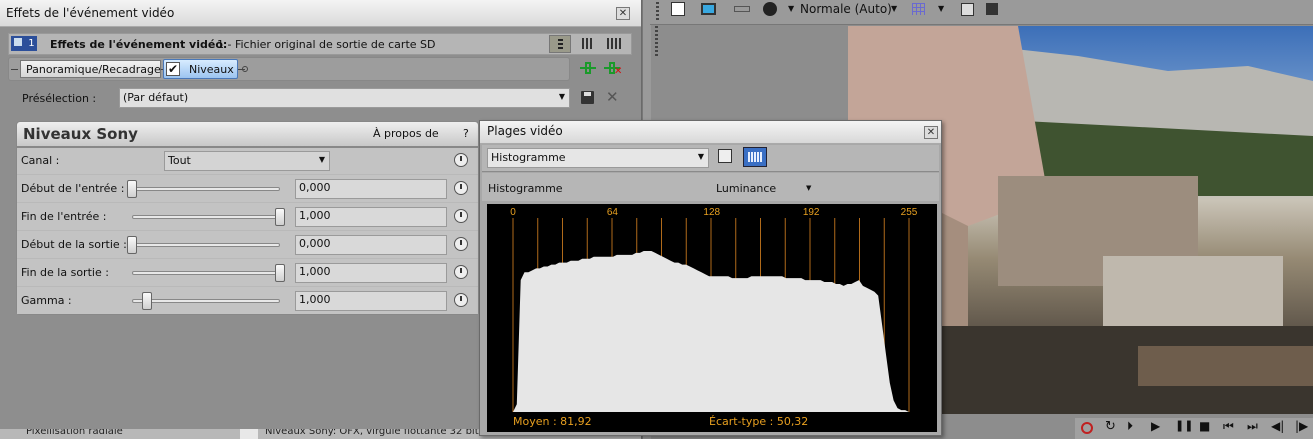 The width and height of the screenshot is (1313, 439). What do you see at coordinates (31, 43) in the screenshot?
I see `chain-number: 1` at bounding box center [31, 43].